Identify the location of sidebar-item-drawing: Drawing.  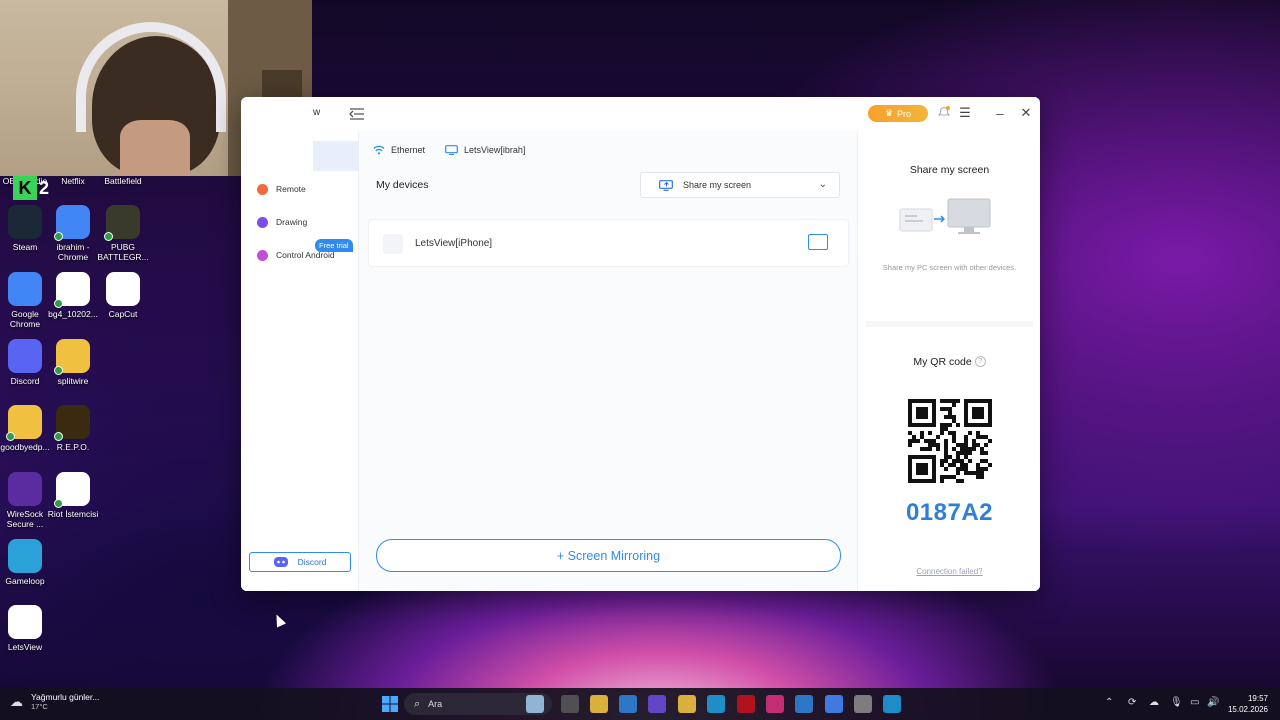
(282, 222).